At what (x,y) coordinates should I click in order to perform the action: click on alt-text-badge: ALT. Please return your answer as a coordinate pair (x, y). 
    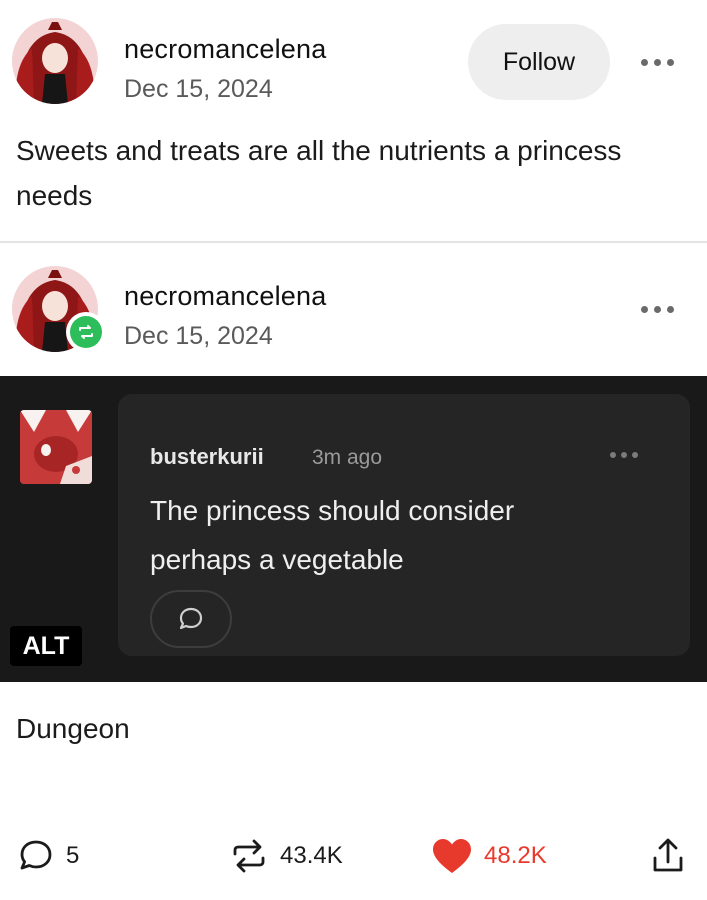
    Looking at the image, I should click on (46, 646).